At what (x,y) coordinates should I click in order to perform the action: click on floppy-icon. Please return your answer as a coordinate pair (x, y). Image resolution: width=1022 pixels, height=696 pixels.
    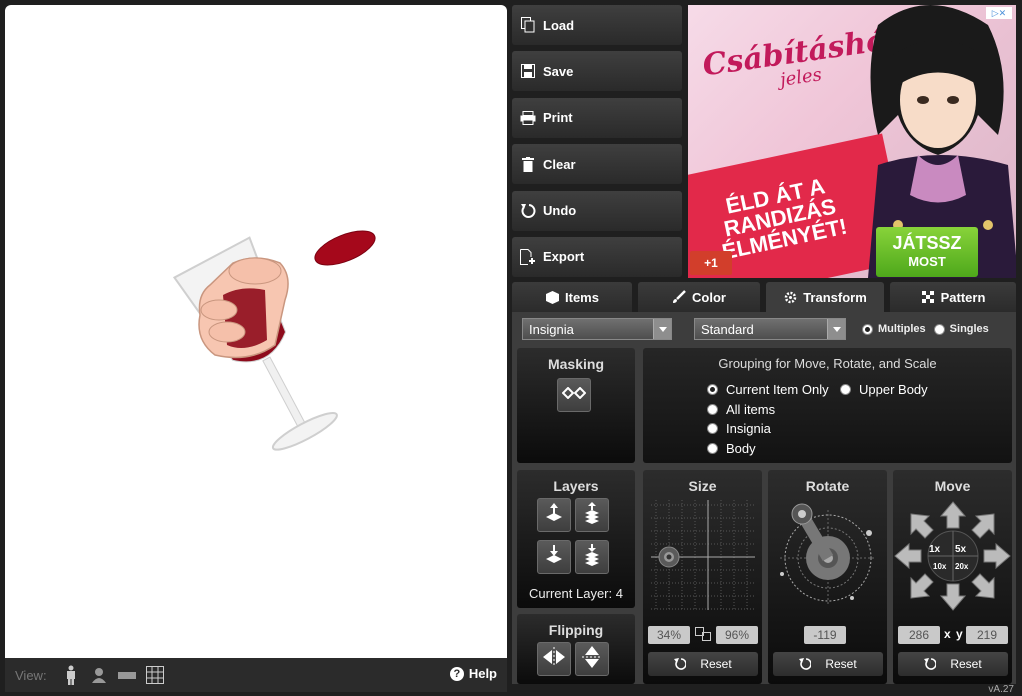
    Looking at the image, I should click on (528, 71).